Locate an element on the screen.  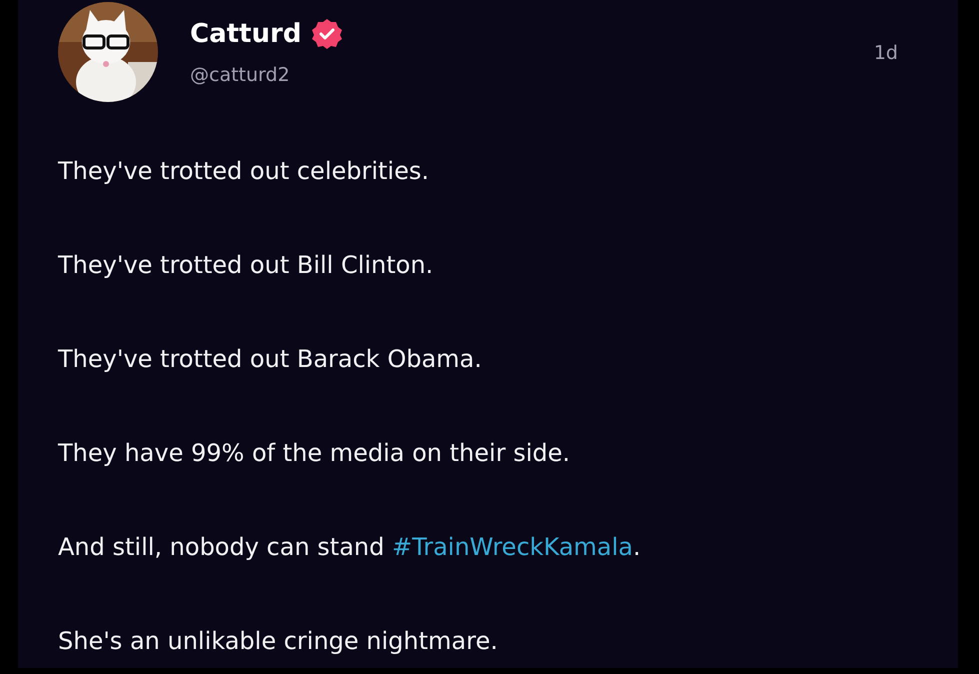
post-text: They've trotted out Bill Clinton. is located at coordinates (246, 265).